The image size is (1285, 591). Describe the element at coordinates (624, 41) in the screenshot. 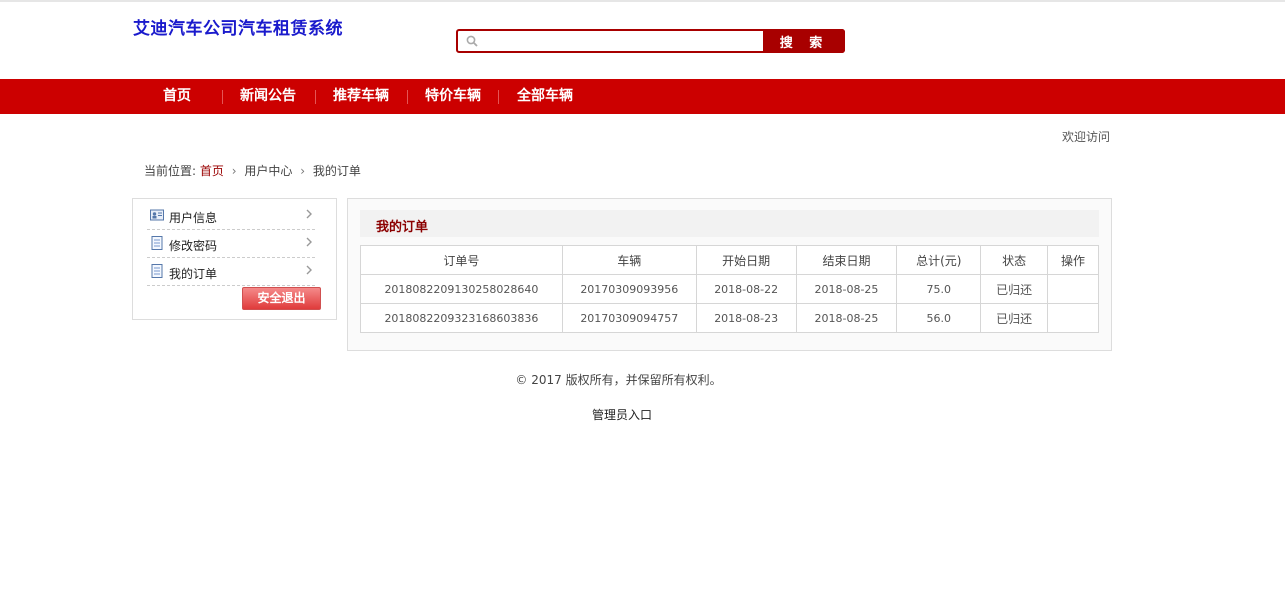

I see `search-input` at that location.